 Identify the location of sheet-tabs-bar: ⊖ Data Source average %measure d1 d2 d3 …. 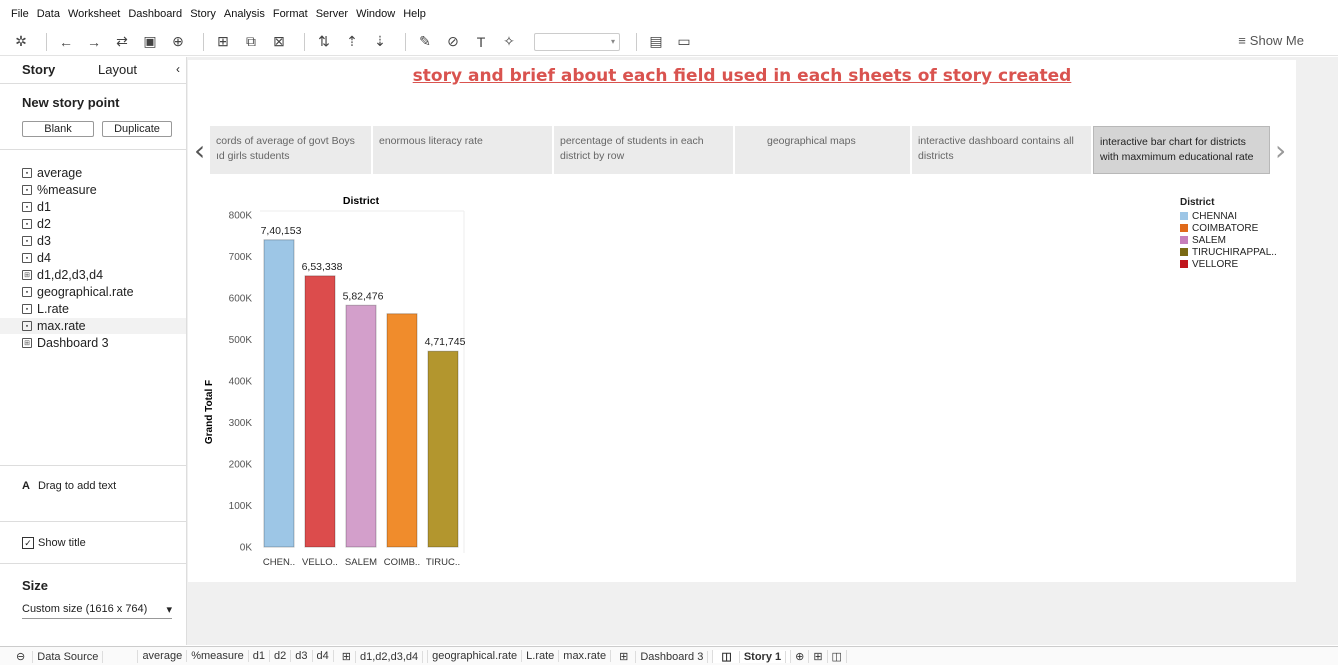
(669, 655).